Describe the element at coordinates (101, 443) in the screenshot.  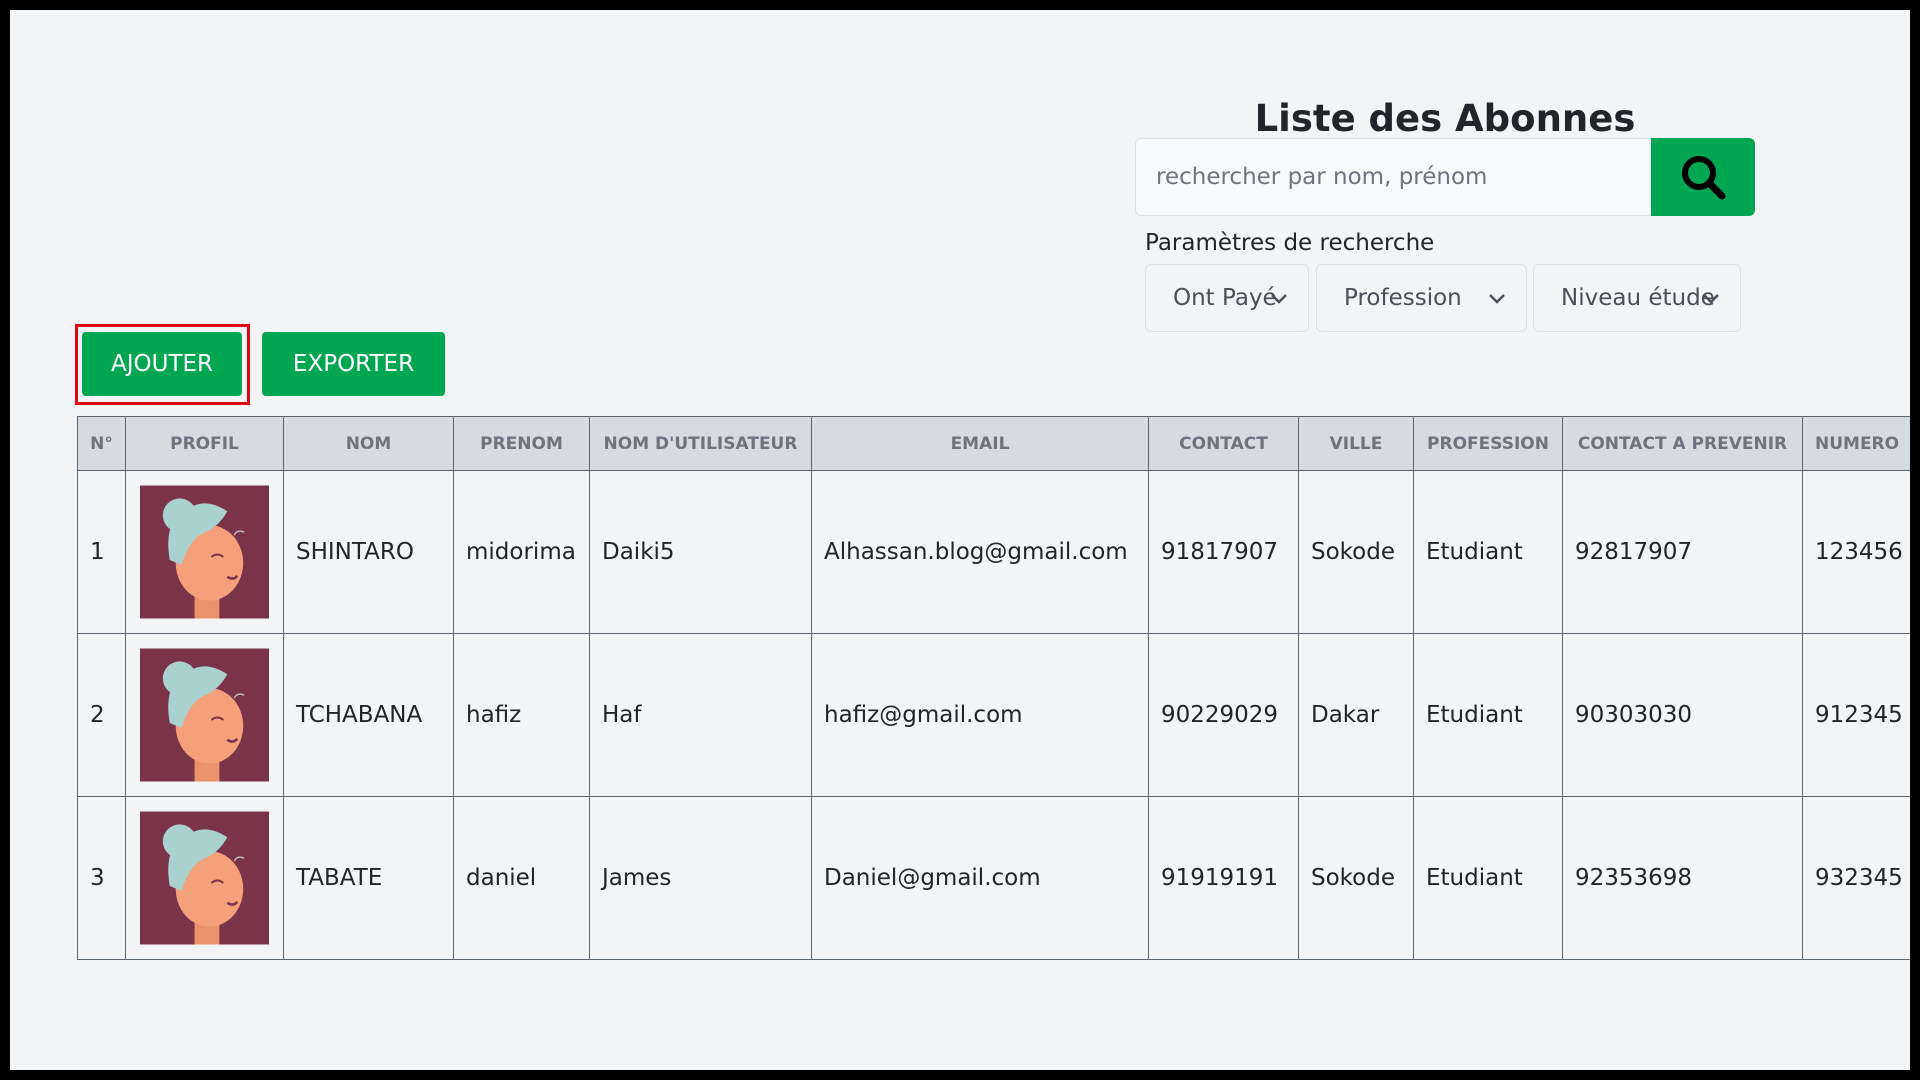
I see `column-header: N°` at that location.